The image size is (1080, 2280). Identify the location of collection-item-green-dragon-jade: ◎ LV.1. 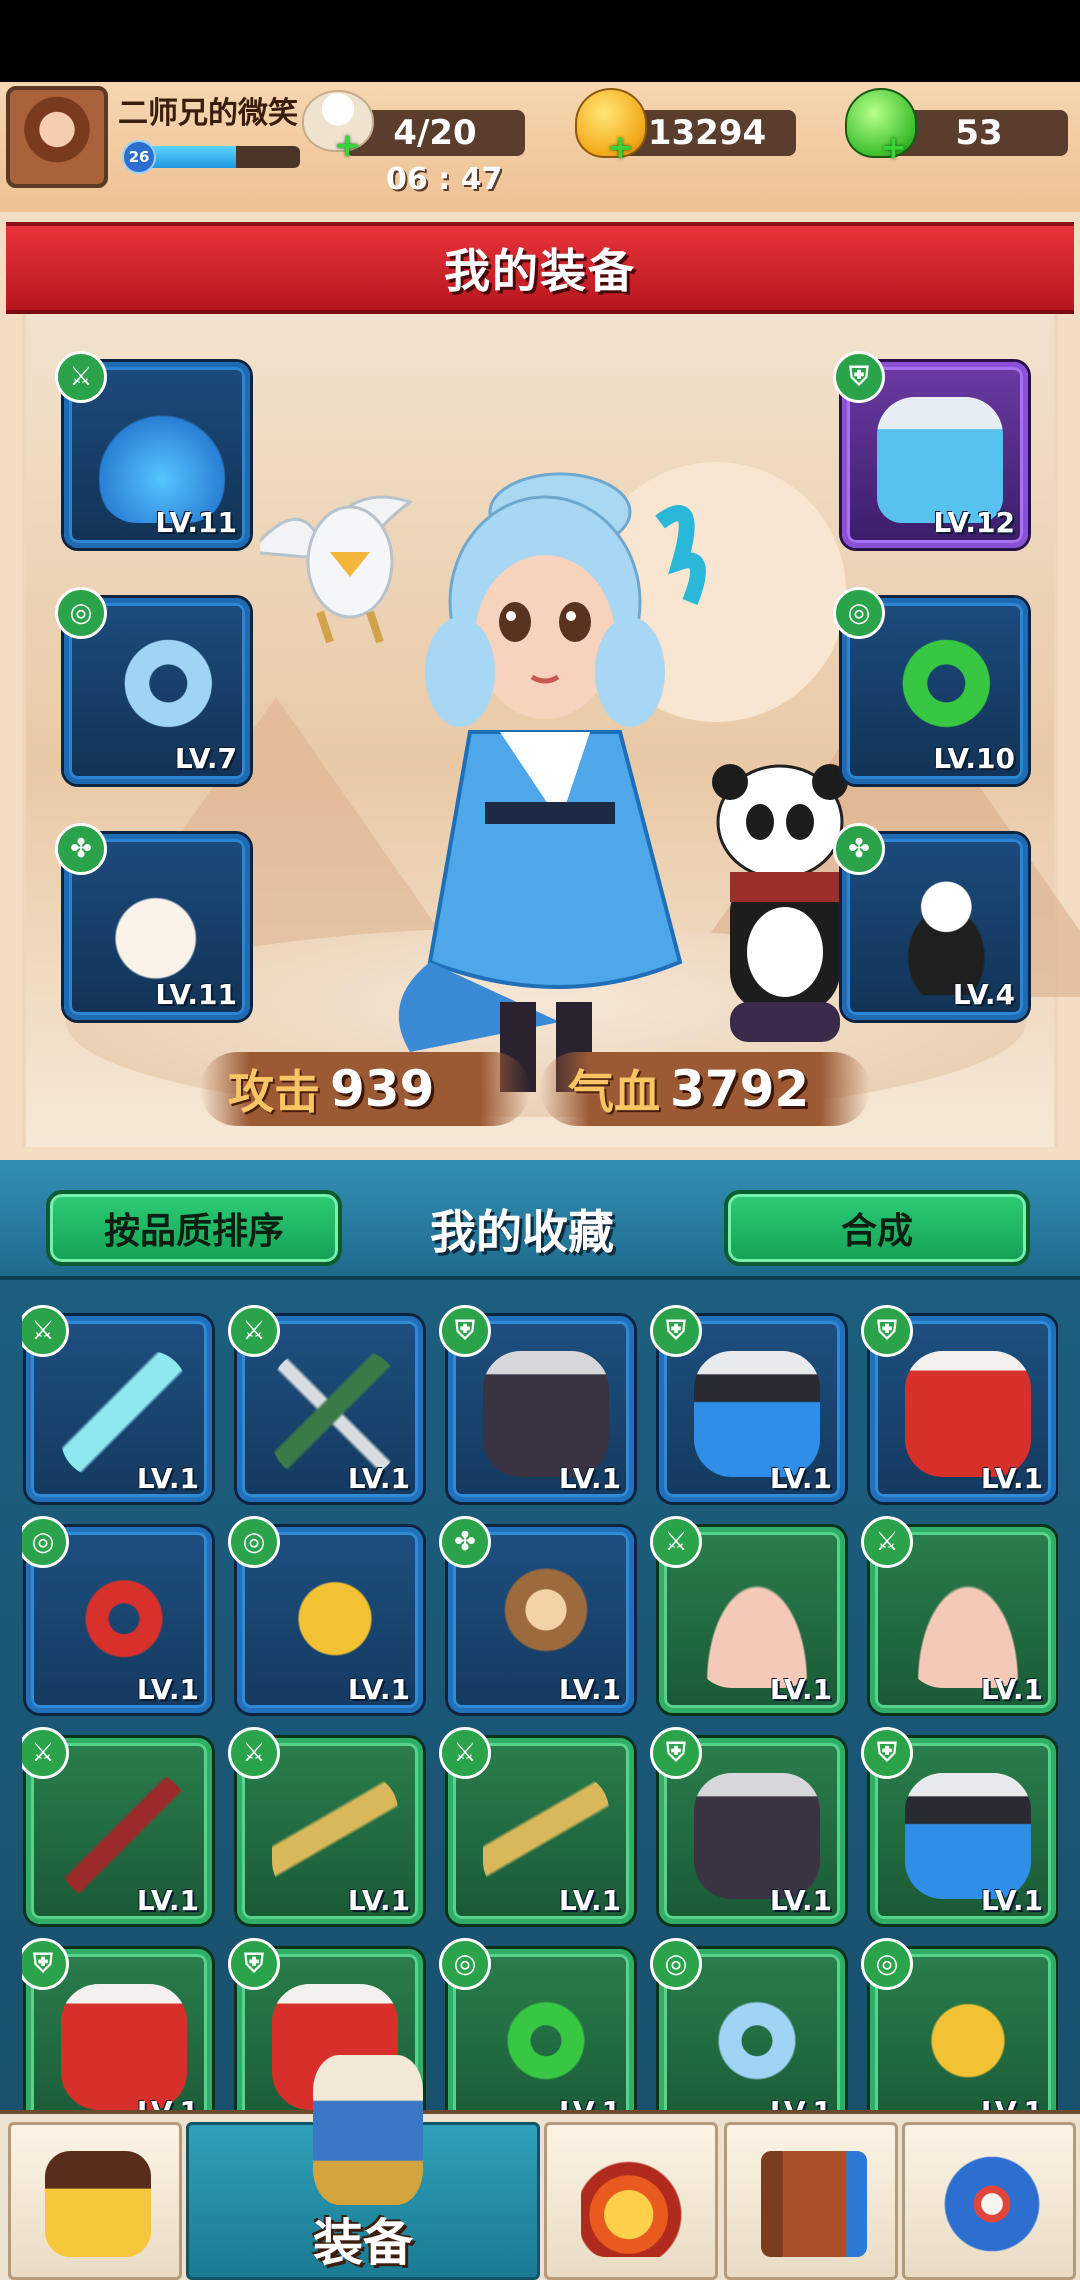
(536, 2024).